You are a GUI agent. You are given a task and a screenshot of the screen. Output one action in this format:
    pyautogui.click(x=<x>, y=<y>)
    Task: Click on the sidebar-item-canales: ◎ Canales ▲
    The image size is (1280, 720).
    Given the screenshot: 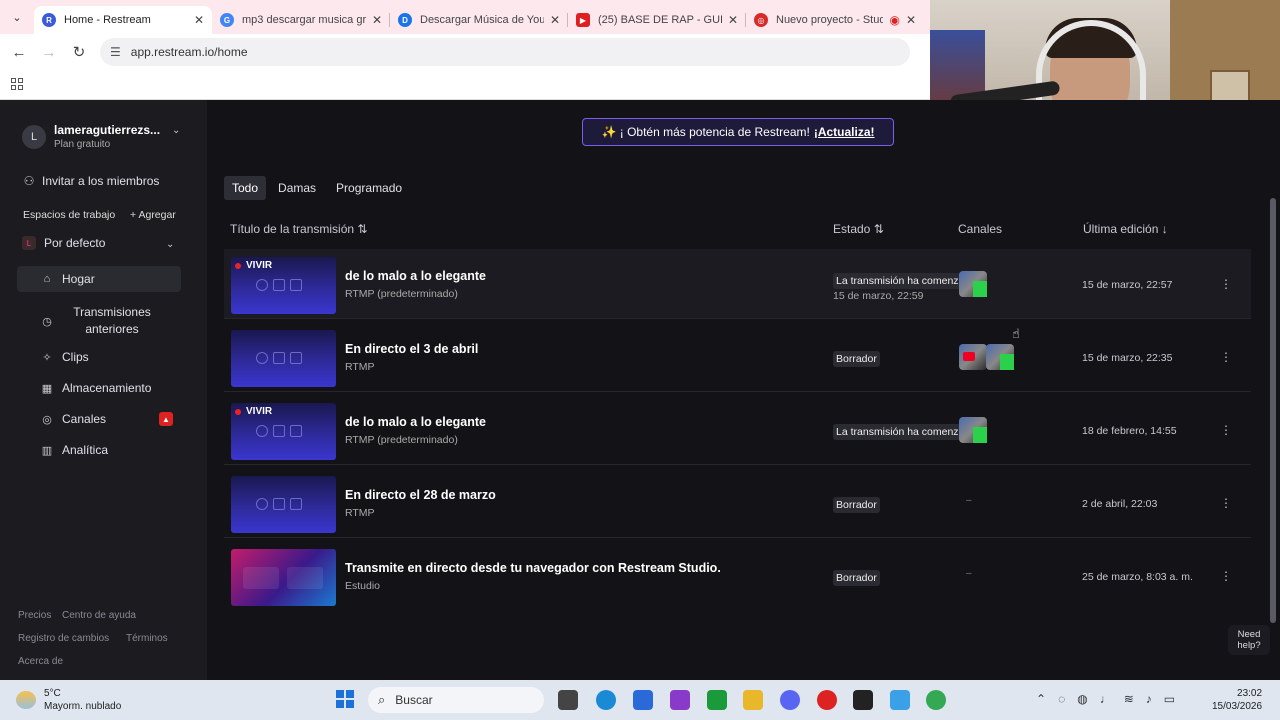 What is the action you would take?
    pyautogui.click(x=99, y=419)
    